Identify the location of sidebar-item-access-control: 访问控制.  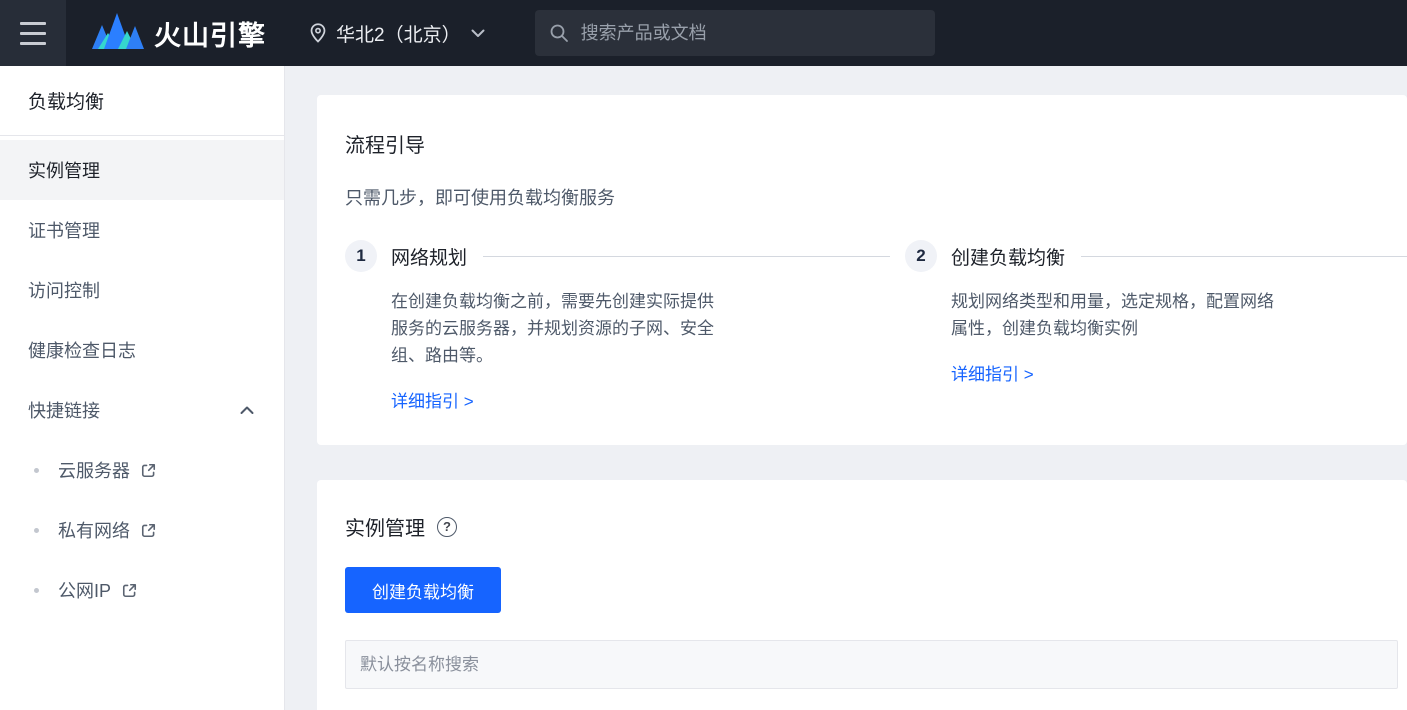
(142, 290).